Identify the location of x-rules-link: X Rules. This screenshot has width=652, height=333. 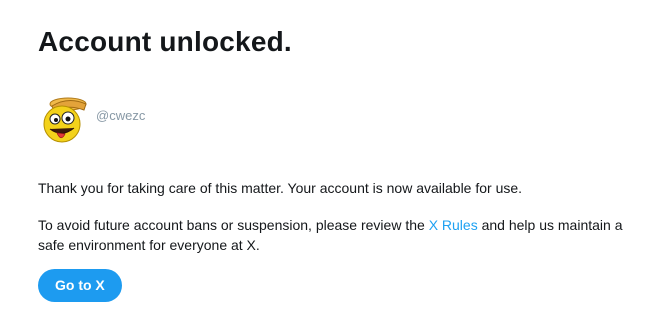
(453, 225).